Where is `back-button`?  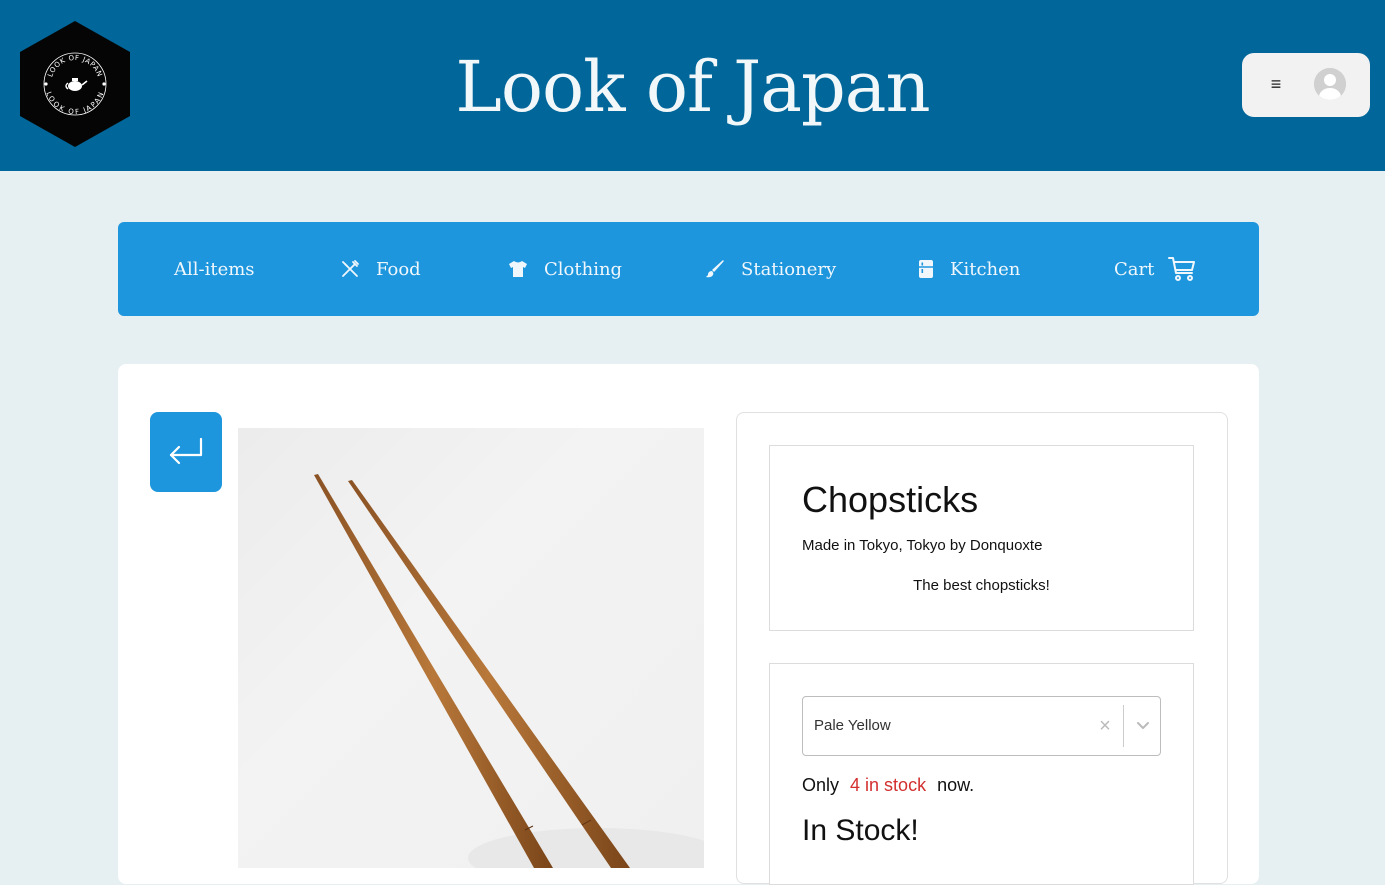
back-button is located at coordinates (186, 452).